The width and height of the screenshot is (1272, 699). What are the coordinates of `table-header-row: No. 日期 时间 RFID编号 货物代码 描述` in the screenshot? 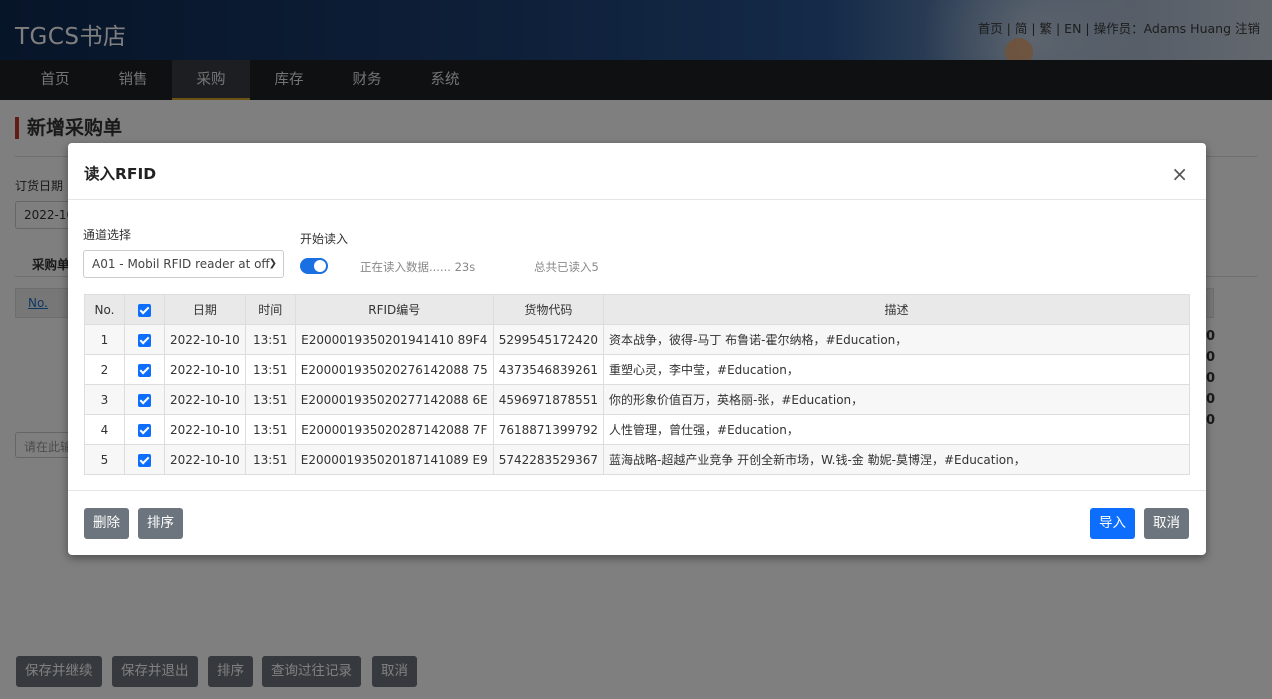 It's located at (637, 309).